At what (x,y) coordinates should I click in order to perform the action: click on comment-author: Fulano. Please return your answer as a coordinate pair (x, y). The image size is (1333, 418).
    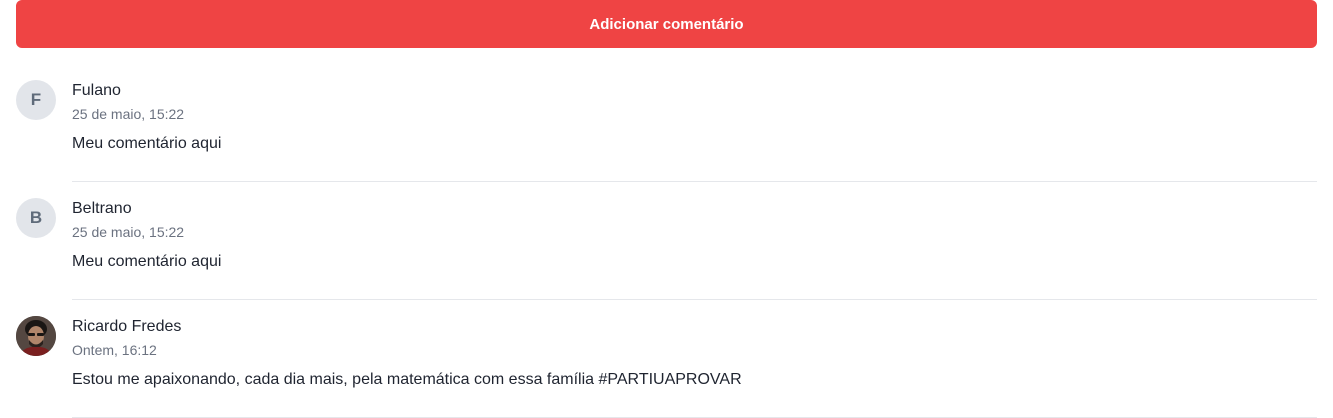
    Looking at the image, I should click on (96, 91).